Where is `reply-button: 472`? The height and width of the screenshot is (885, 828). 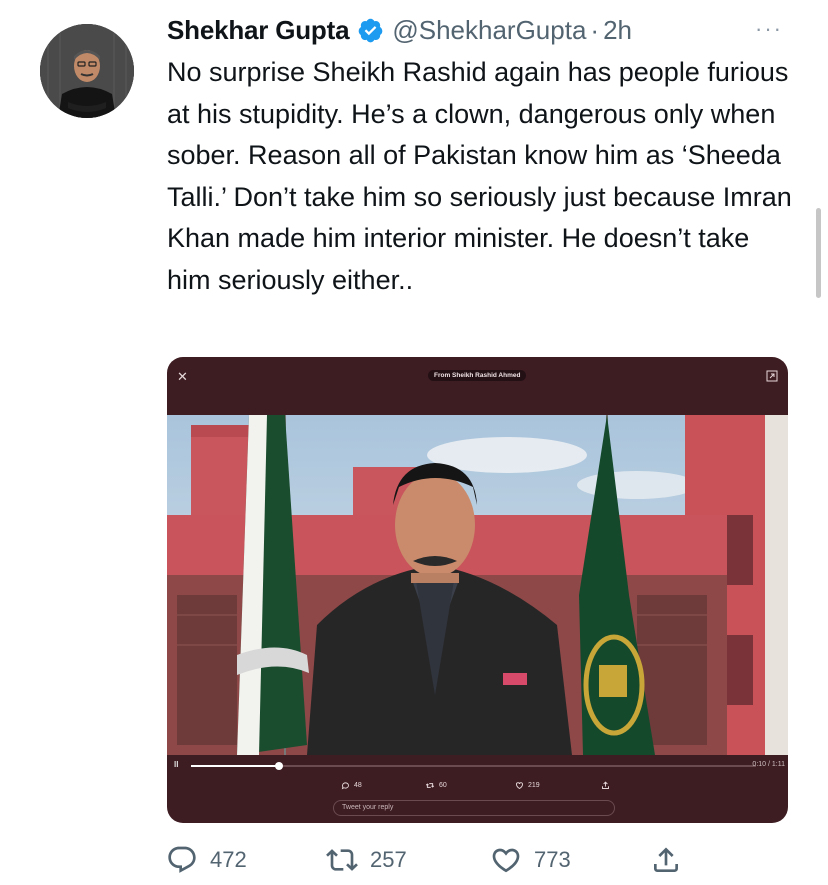
reply-button: 472 is located at coordinates (206, 860).